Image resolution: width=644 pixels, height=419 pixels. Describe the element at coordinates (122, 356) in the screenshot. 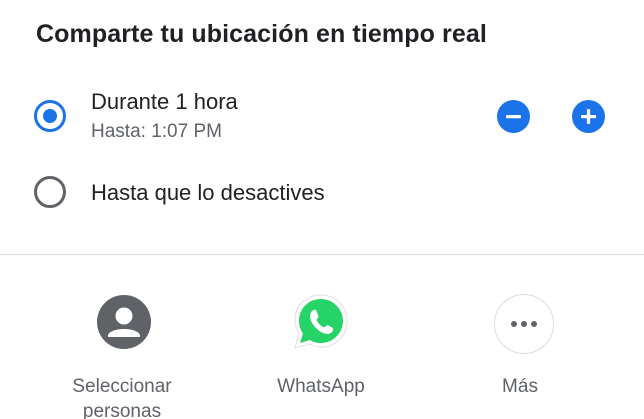

I see `share-target-select-people: Seleccionar personas` at that location.